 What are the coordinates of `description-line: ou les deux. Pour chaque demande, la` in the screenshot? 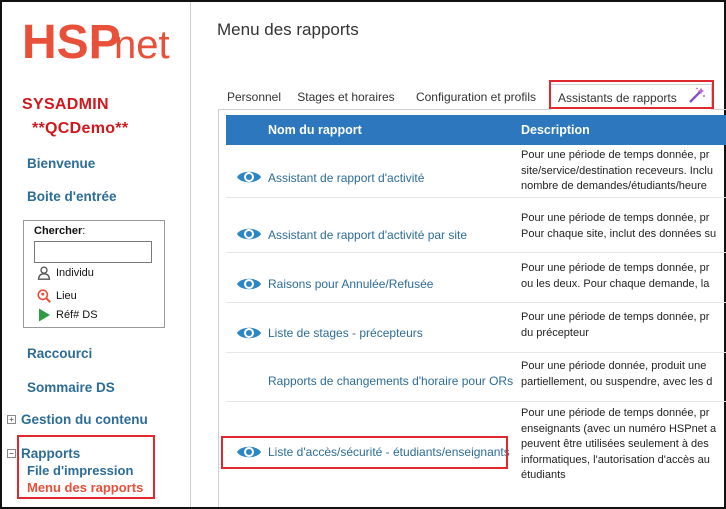 It's located at (615, 283).